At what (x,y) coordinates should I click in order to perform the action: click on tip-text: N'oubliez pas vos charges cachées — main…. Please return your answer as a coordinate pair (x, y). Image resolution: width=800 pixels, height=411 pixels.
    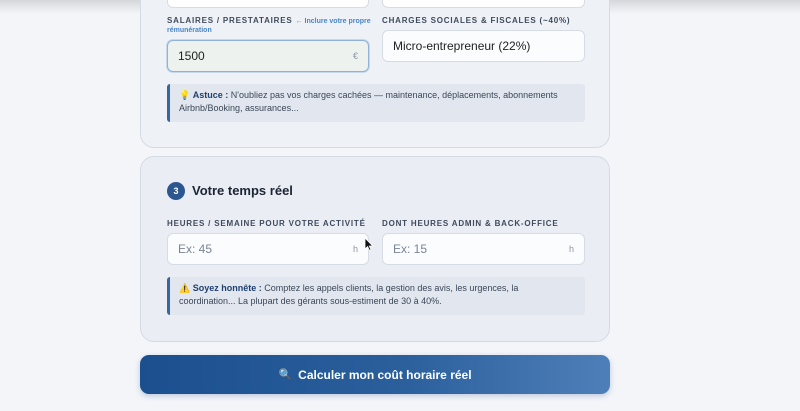
    Looking at the image, I should click on (393, 95).